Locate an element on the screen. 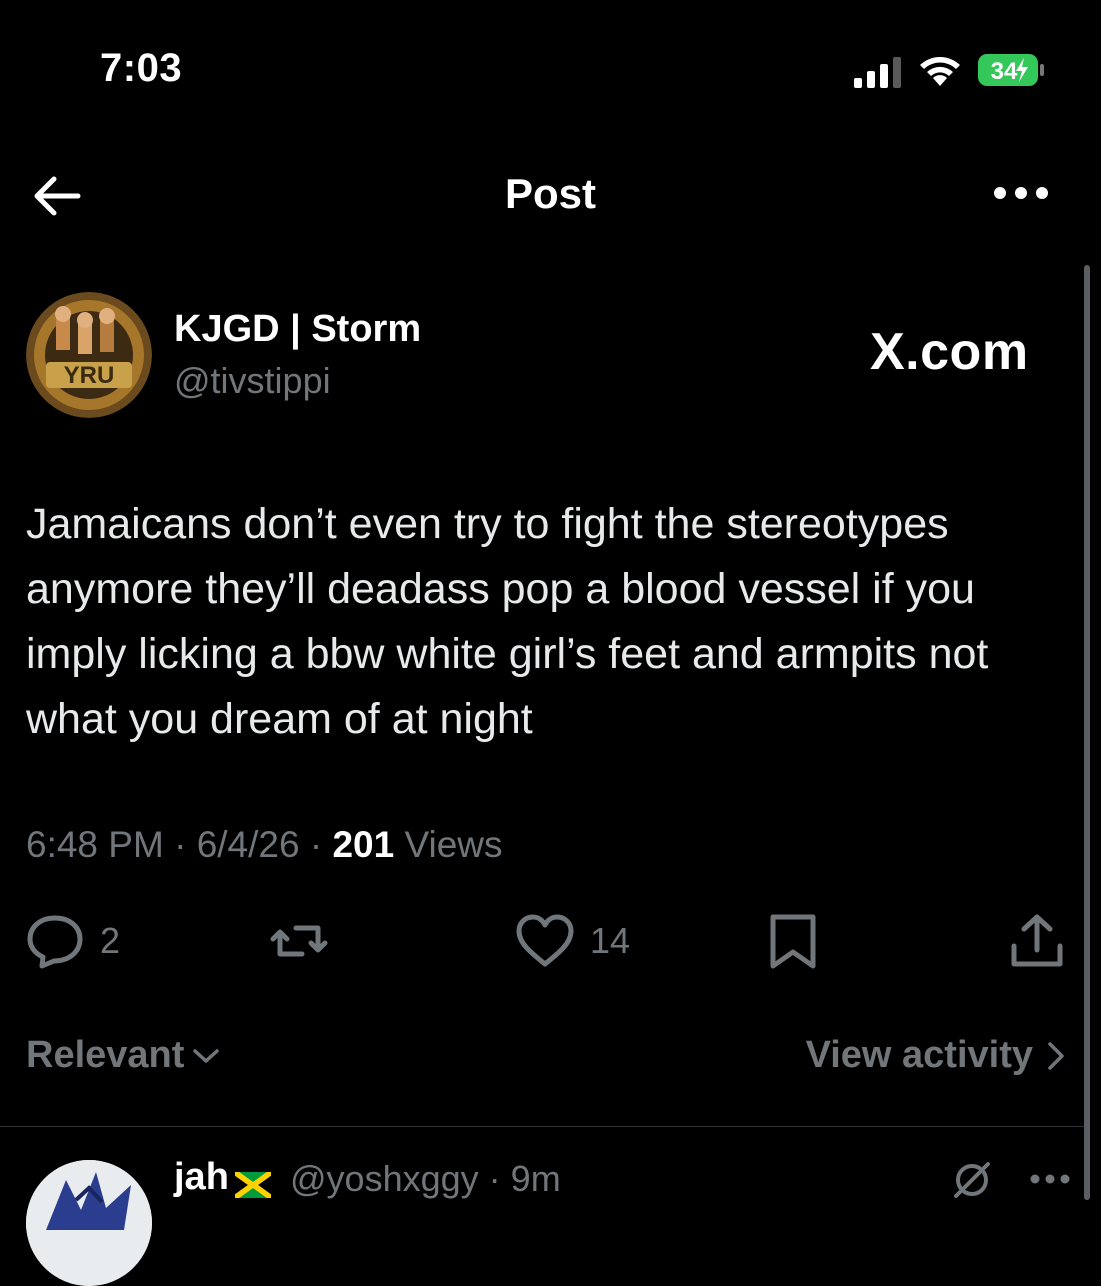  view-activity-link: View activity is located at coordinates (935, 1055).